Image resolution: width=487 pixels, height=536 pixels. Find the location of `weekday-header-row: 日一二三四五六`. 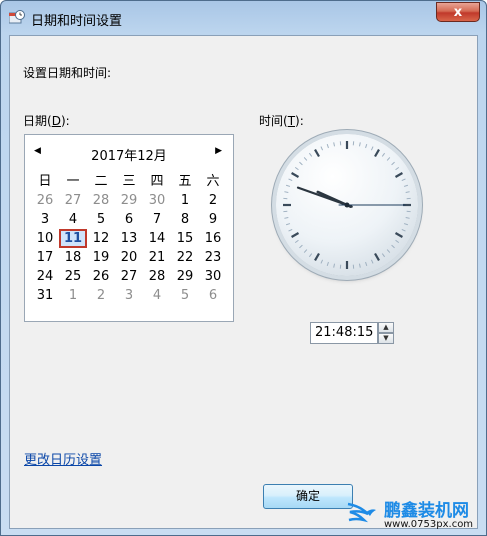

weekday-header-row: 日一二三四五六 is located at coordinates (129, 181).